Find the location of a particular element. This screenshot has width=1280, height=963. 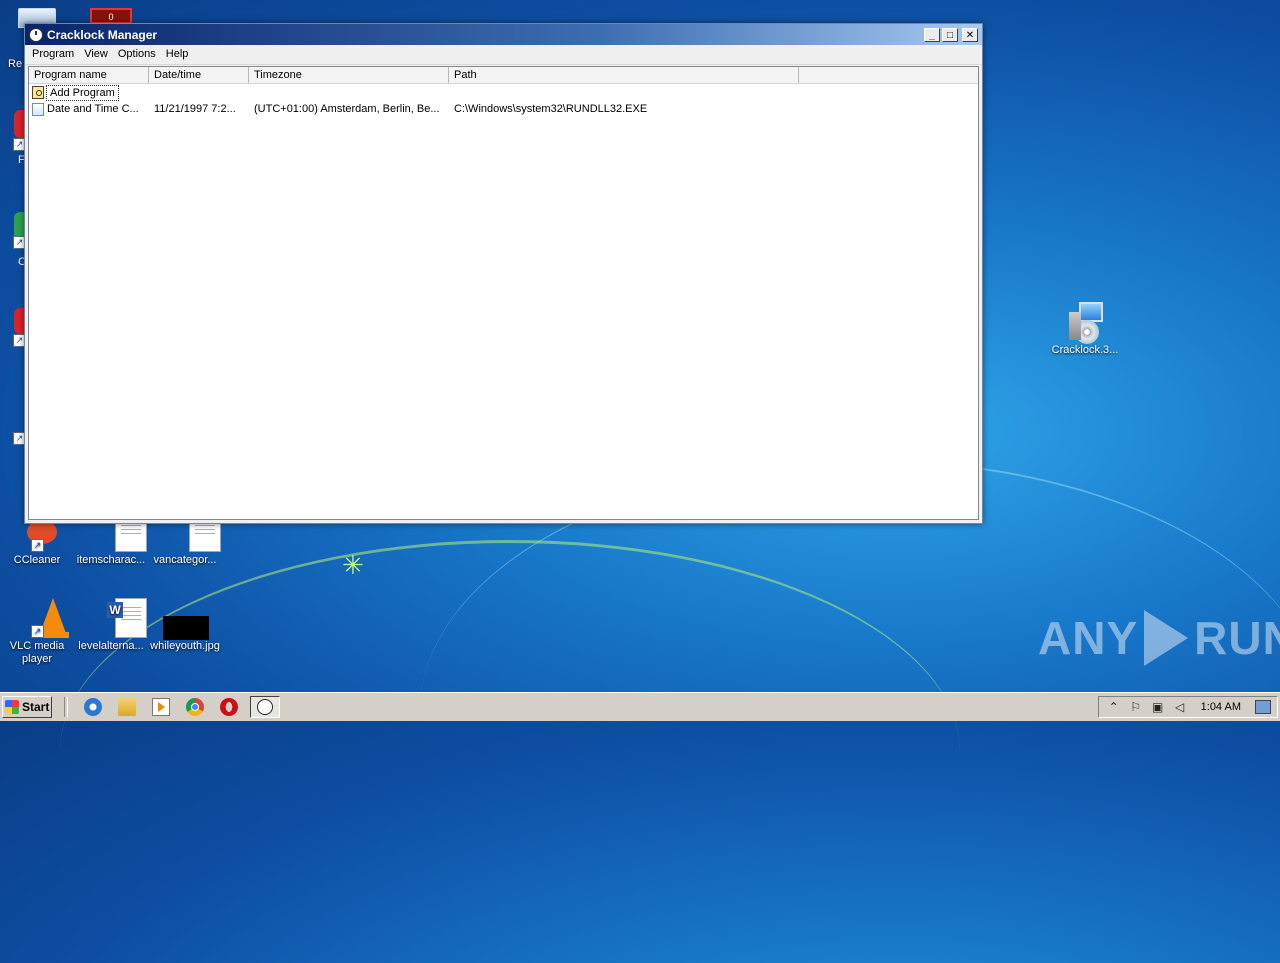

volume-icon: ◁ is located at coordinates (1180, 707).